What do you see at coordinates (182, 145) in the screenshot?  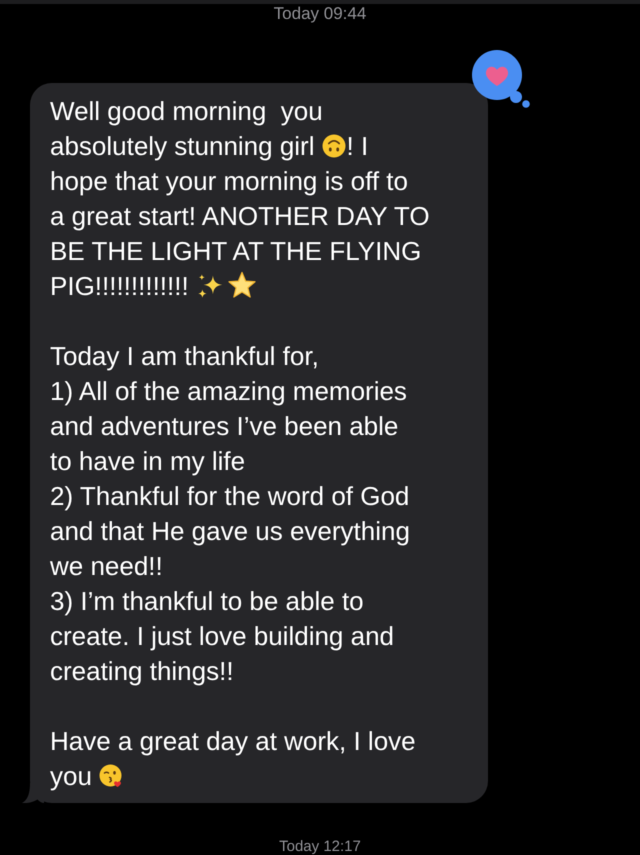 I see `message-text: absolutely stunning girl` at bounding box center [182, 145].